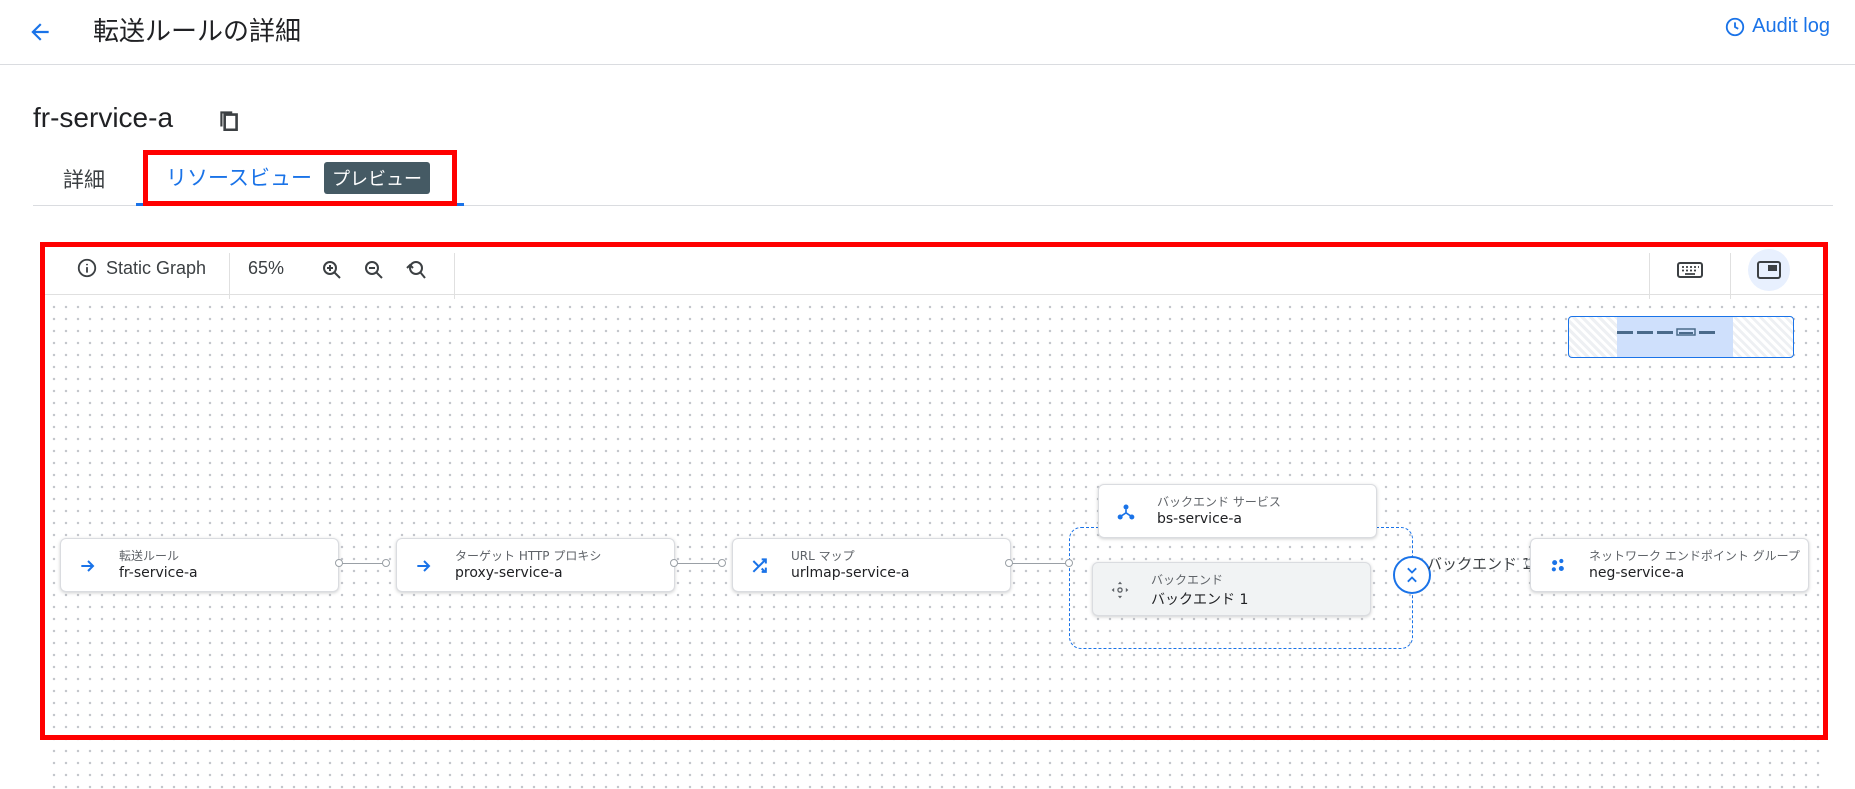  I want to click on picture-in-picture-icon, so click(1769, 270).